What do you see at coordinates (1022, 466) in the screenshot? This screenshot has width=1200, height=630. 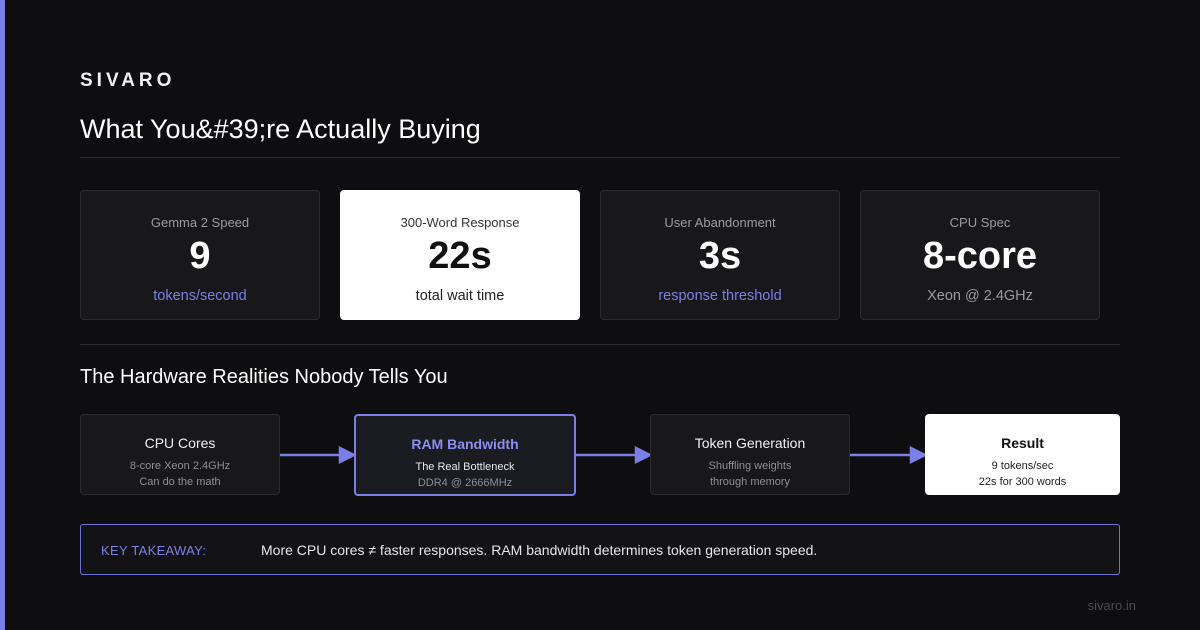 I see `node-line: 9 tokens/sec` at bounding box center [1022, 466].